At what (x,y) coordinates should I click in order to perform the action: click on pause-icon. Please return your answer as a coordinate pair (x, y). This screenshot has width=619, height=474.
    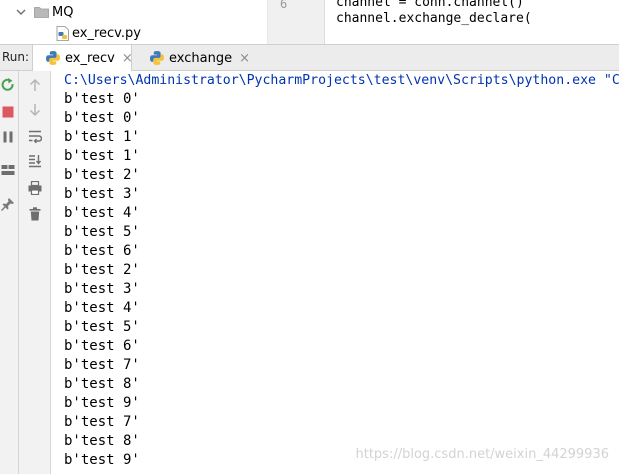
    Looking at the image, I should click on (8, 137).